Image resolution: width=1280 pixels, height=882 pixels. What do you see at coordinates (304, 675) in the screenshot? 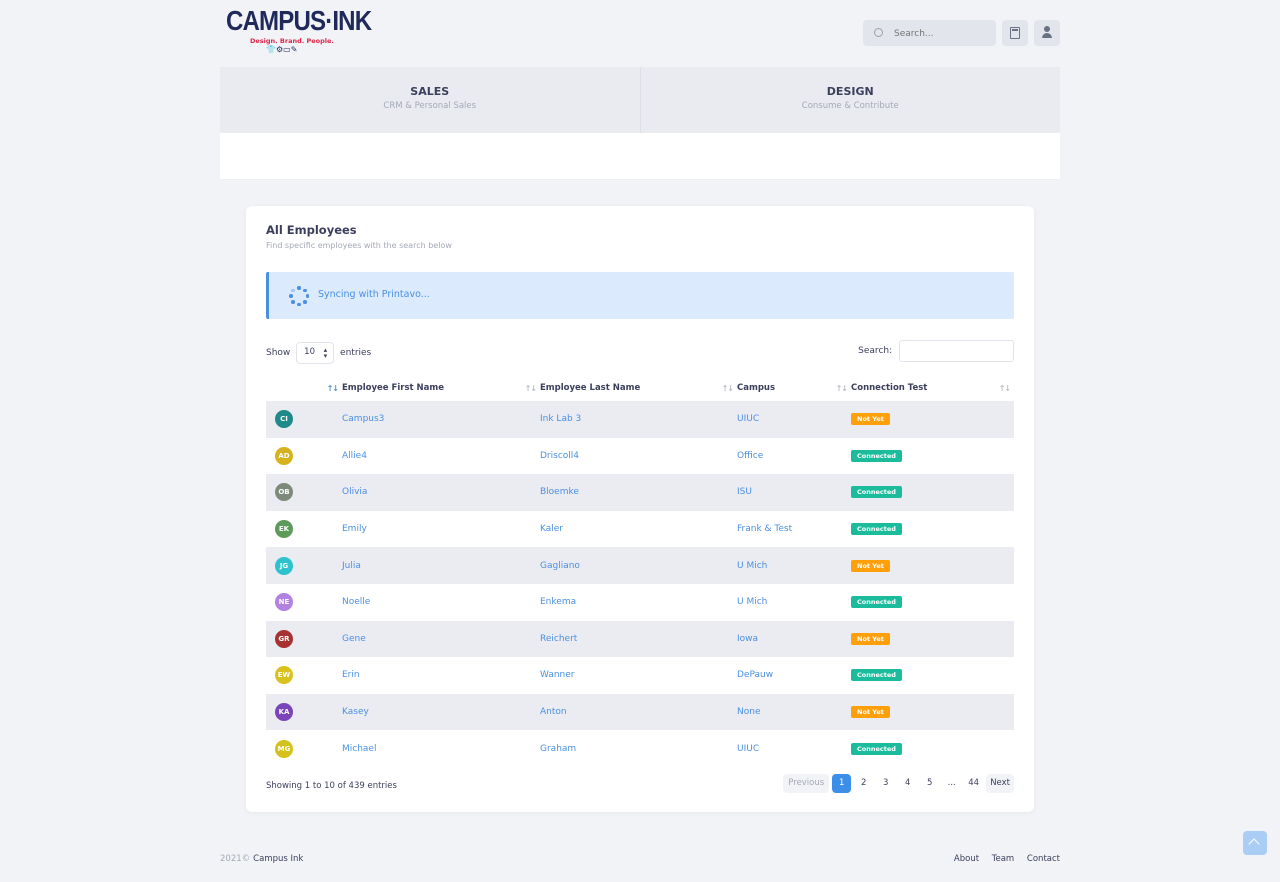
I see `avatar-cell: EW` at bounding box center [304, 675].